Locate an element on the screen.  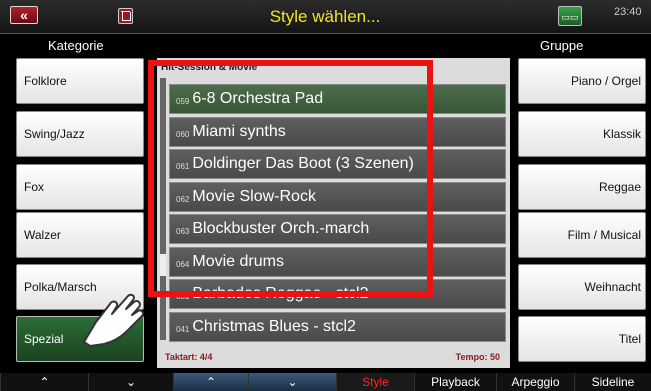
group-label: Reggae is located at coordinates (619, 187).